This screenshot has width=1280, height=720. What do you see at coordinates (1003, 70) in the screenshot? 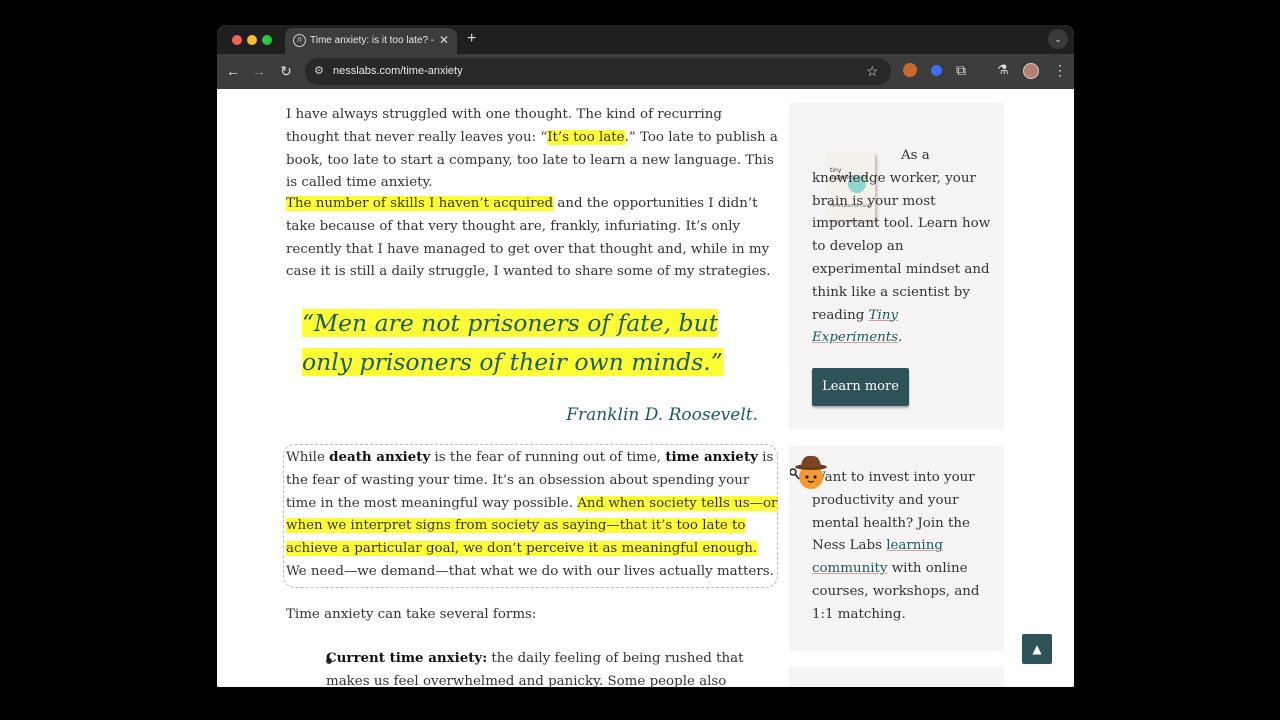
I see `labs-flask-icon: ⚗` at bounding box center [1003, 70].